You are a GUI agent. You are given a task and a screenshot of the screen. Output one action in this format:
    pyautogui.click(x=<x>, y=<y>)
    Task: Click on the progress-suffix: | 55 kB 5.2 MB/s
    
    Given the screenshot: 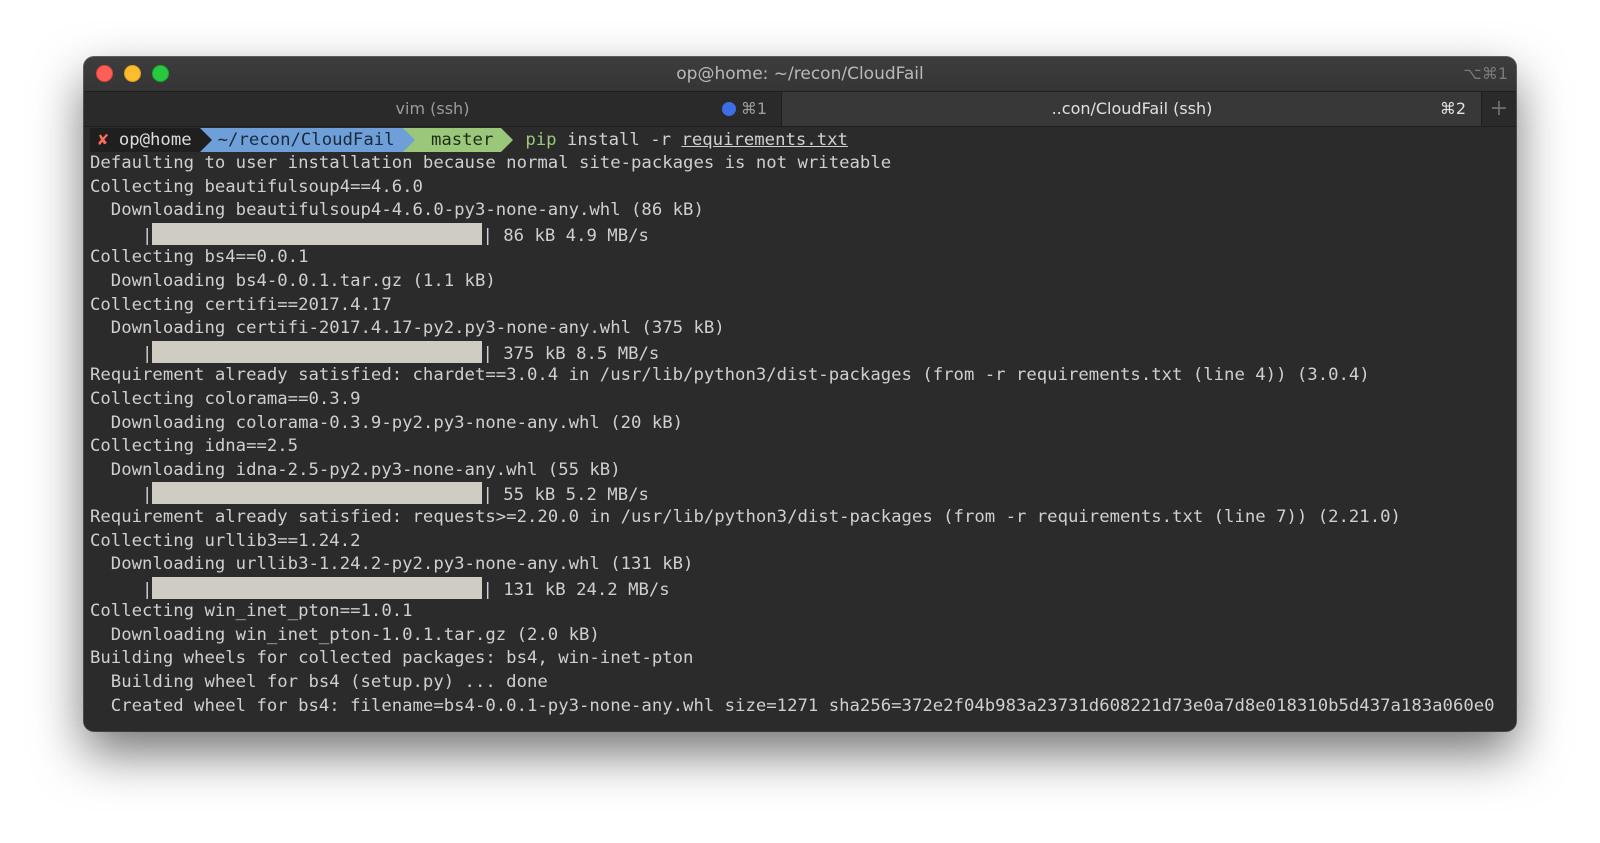 What is the action you would take?
    pyautogui.click(x=565, y=495)
    